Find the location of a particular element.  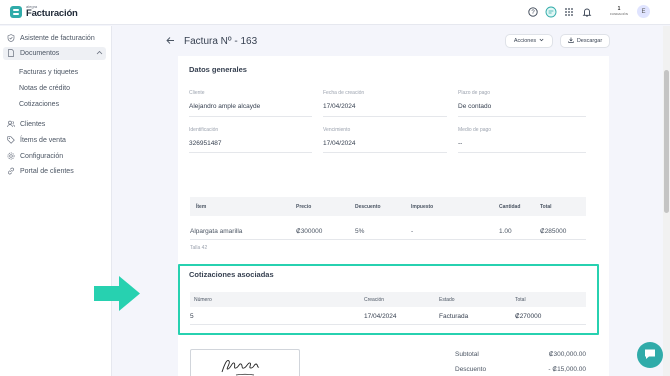

page-title: Factura Nº - 163 is located at coordinates (221, 41).